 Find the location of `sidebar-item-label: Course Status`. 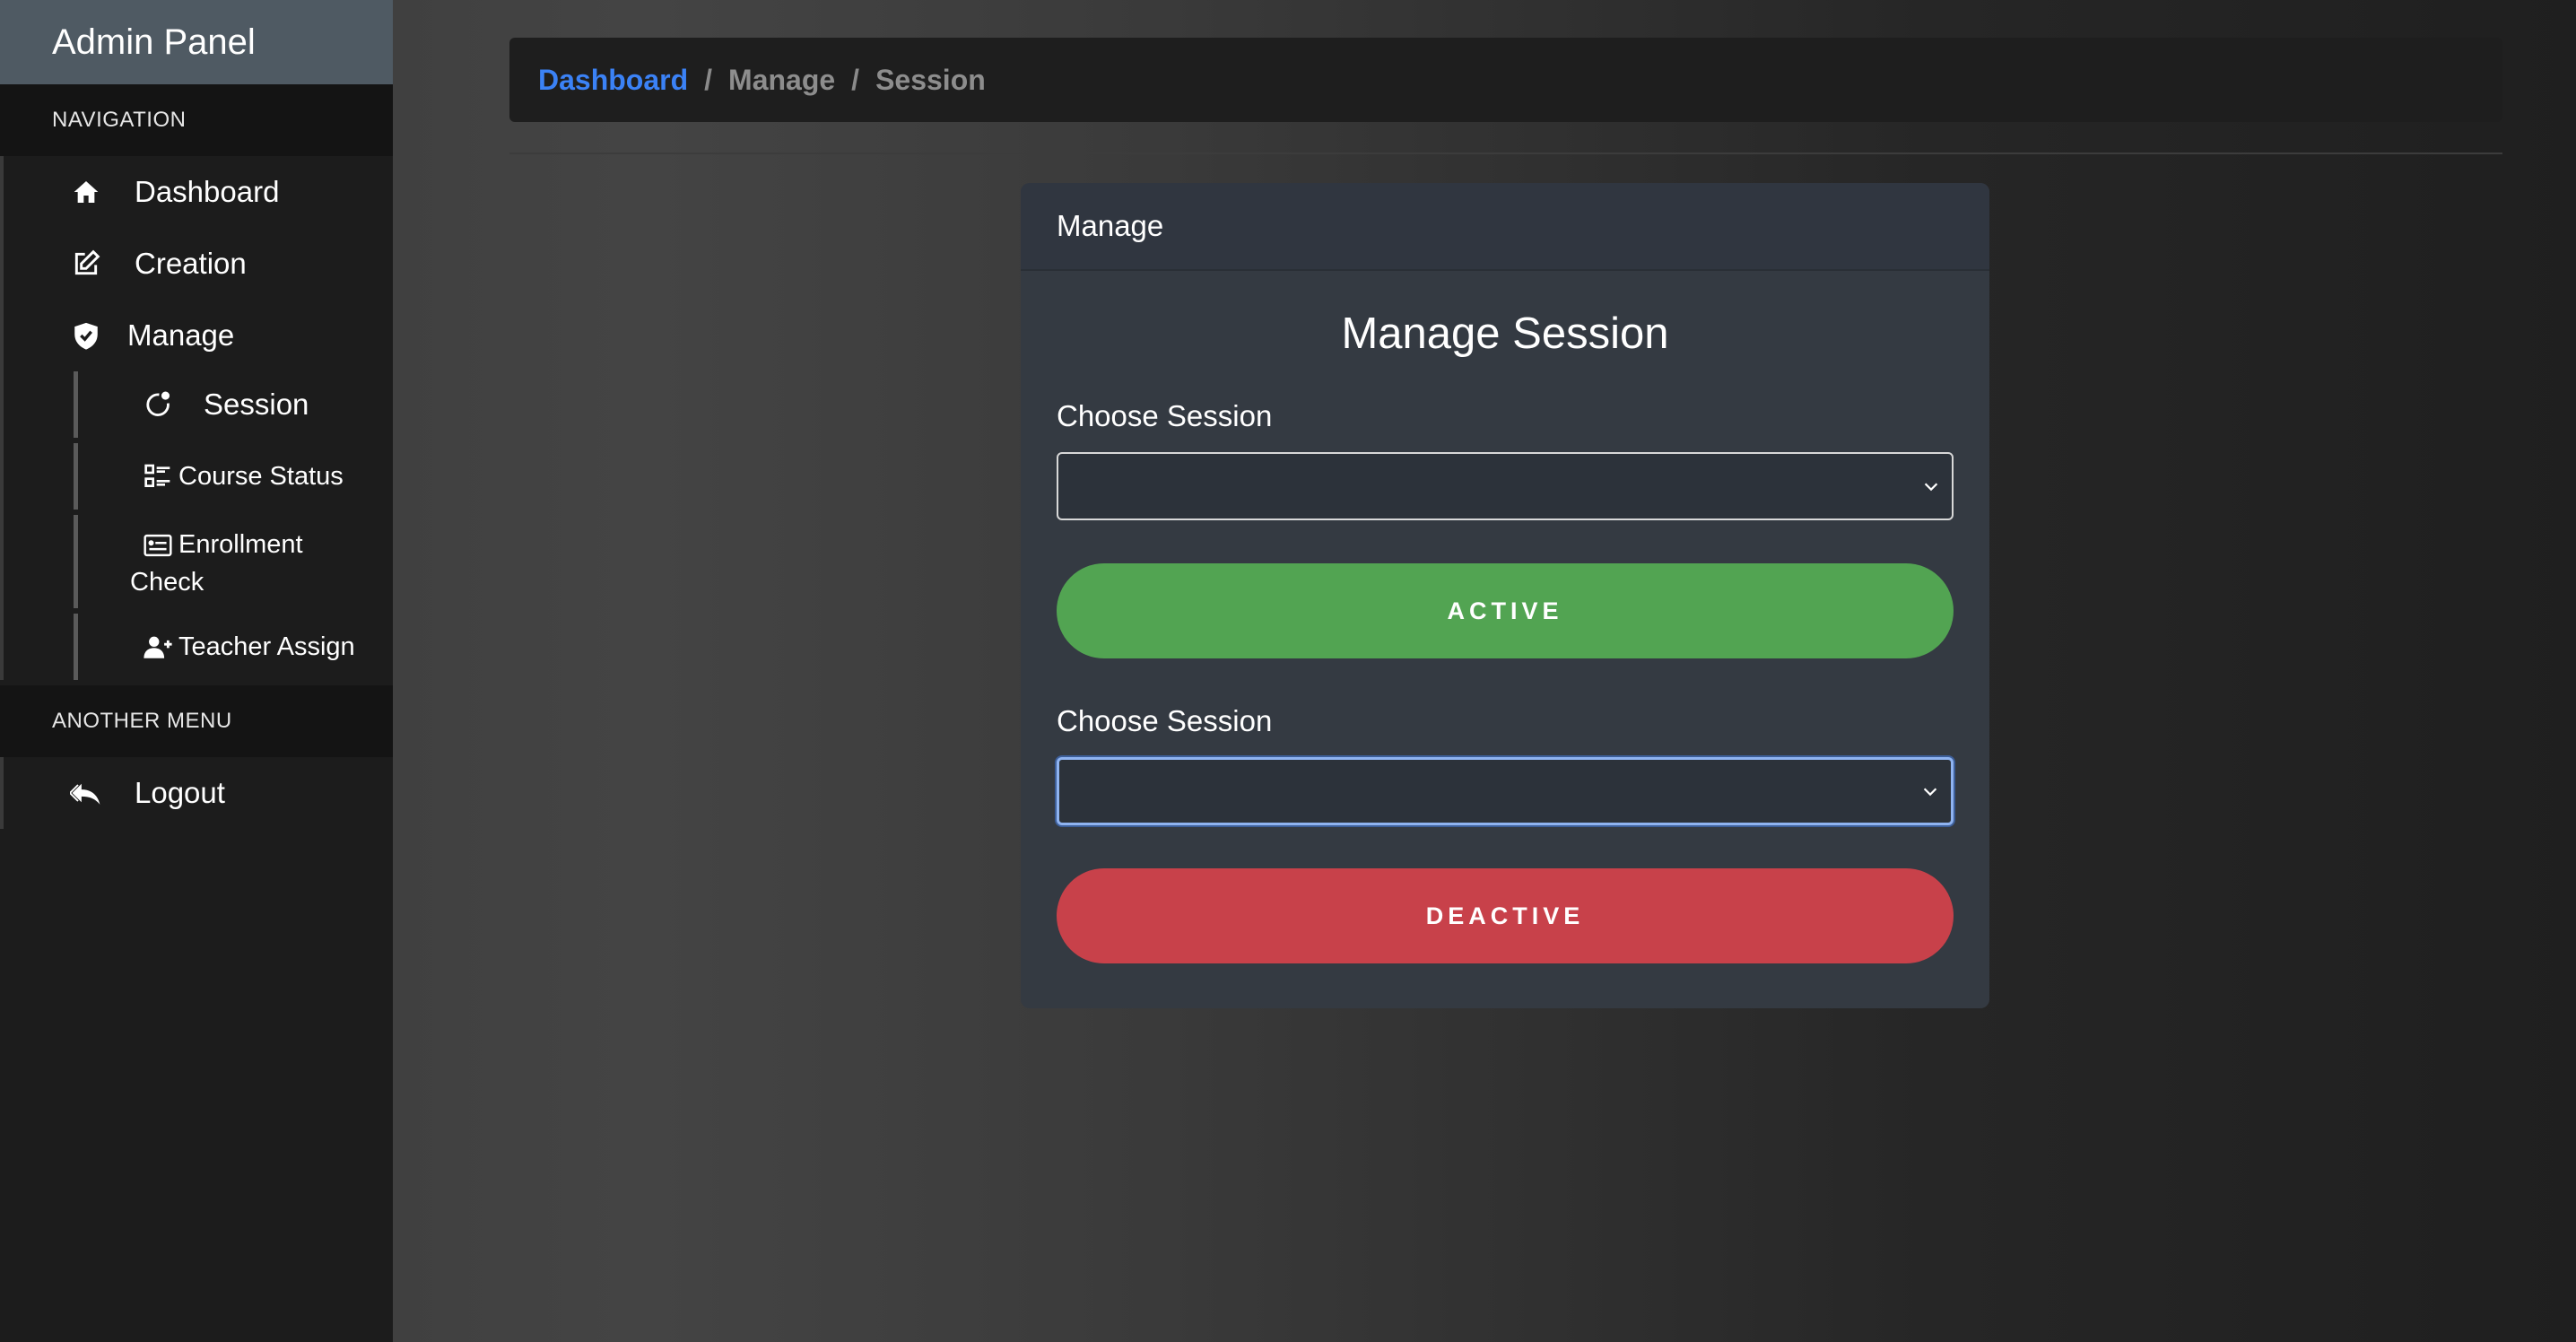

sidebar-item-label: Course Status is located at coordinates (261, 476).